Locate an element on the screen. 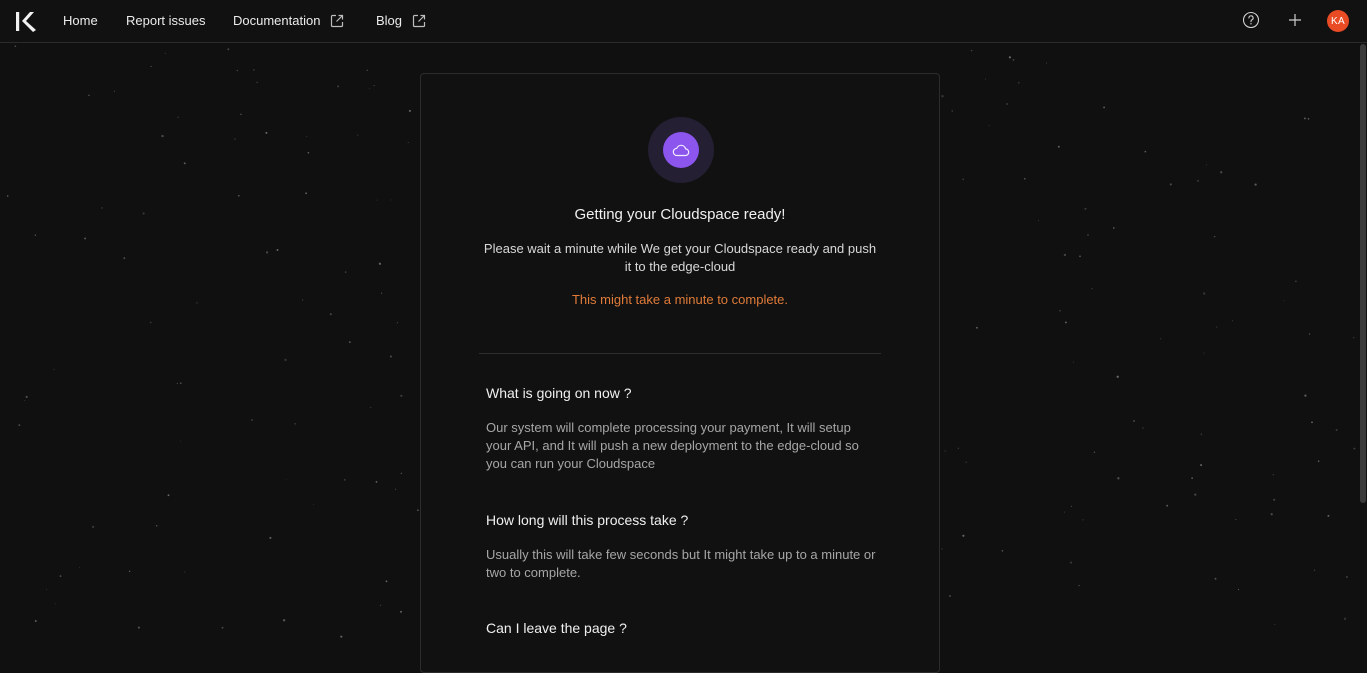 The image size is (1367, 673). cloud-badge is located at coordinates (681, 150).